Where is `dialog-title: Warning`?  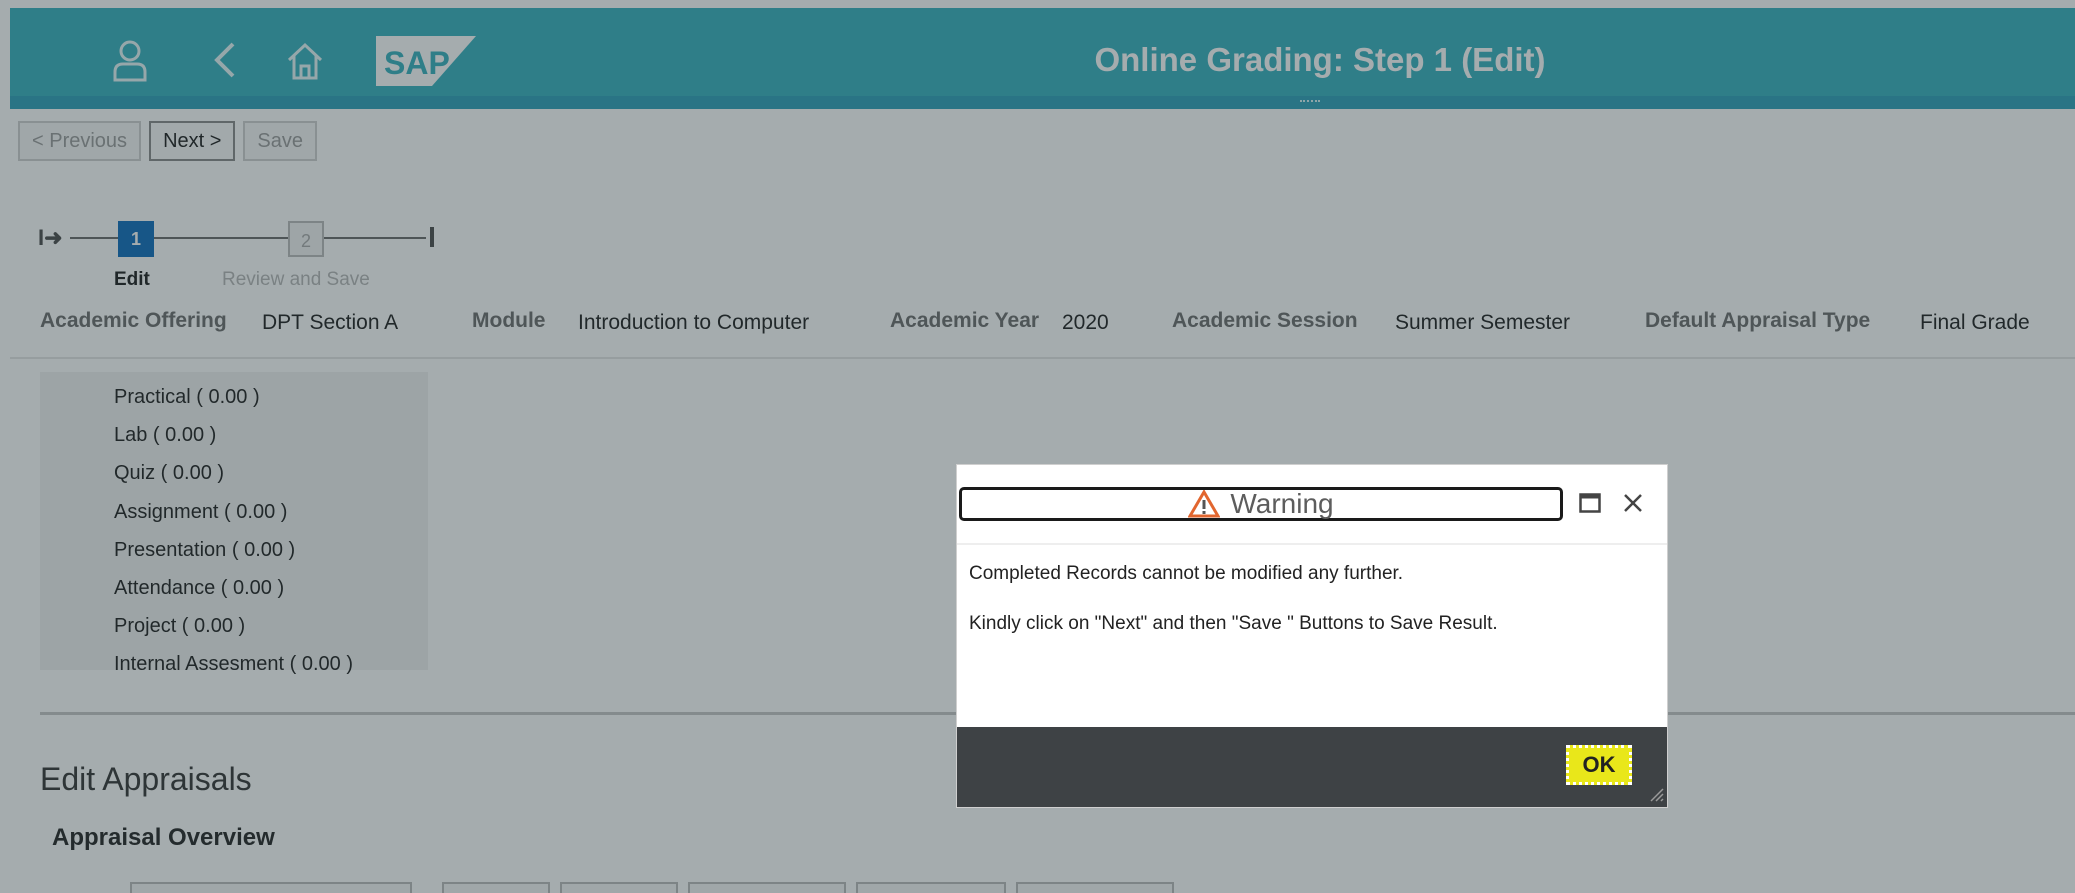
dialog-title: Warning is located at coordinates (1261, 504).